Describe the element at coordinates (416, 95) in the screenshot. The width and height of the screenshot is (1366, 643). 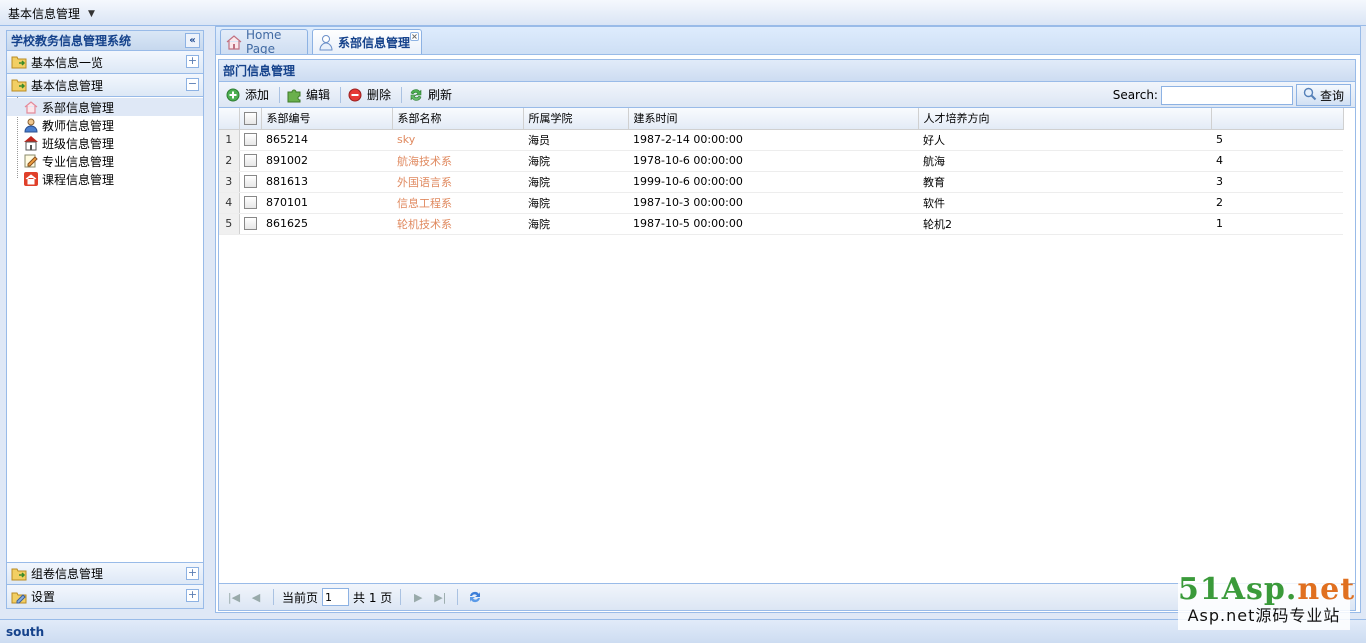
I see `refresh-icon` at that location.